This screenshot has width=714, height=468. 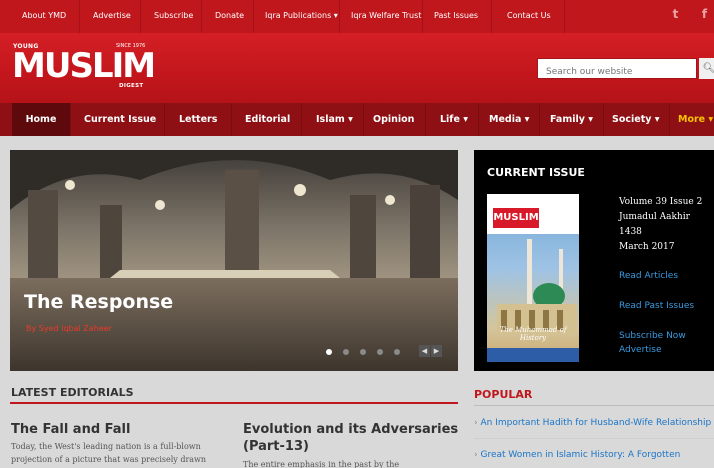 I want to click on issue-volume: Volume 39 Issue 2, so click(x=661, y=202).